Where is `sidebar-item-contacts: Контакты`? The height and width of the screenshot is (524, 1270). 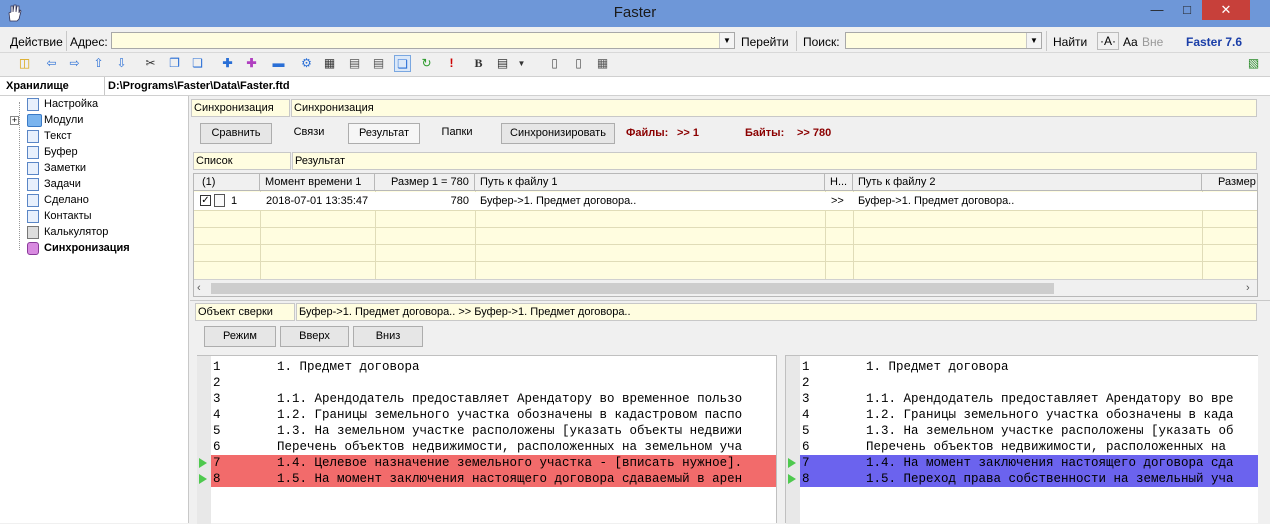
sidebar-item-contacts: Контакты is located at coordinates (59, 216).